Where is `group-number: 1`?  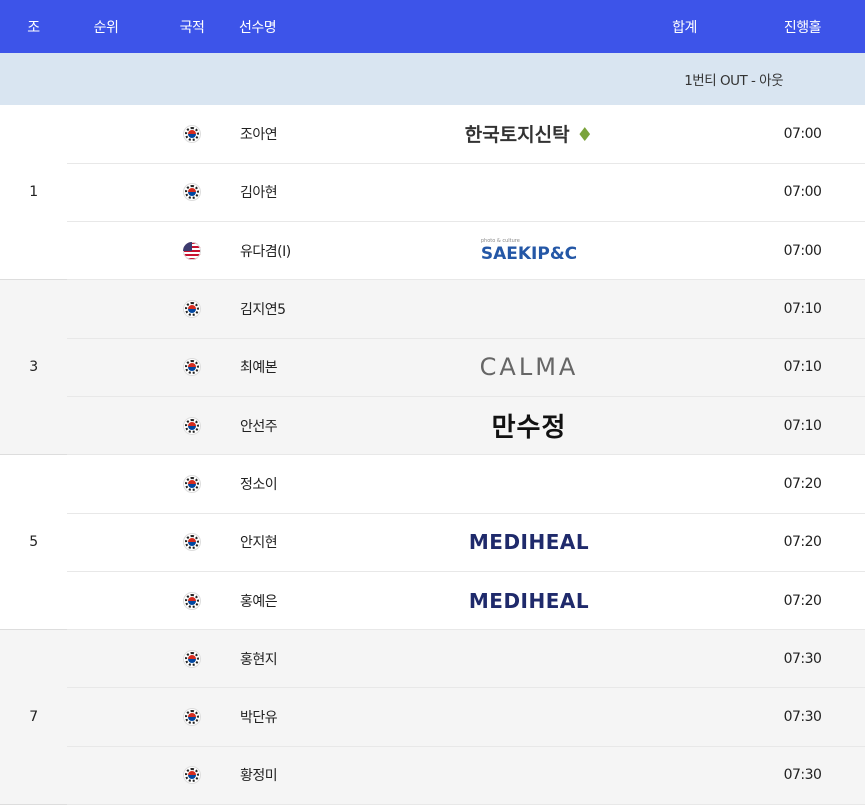
group-number: 1 is located at coordinates (33, 193).